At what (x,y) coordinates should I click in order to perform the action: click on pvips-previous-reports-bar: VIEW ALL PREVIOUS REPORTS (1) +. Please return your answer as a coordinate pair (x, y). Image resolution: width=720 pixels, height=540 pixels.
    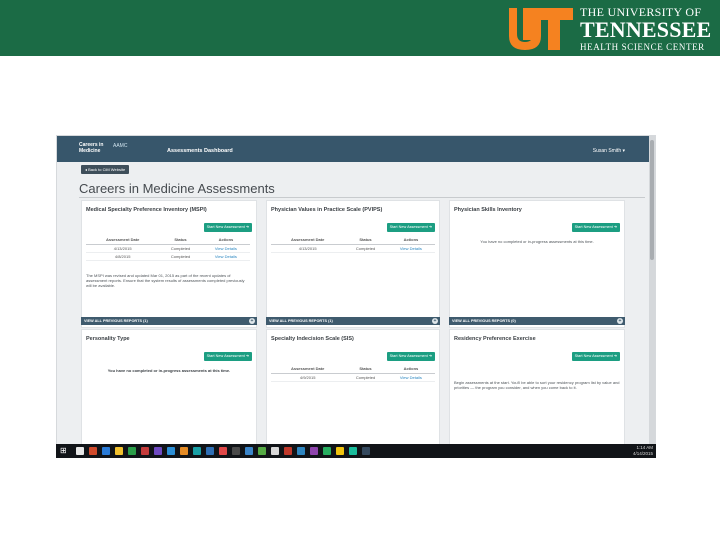
    Looking at the image, I should click on (353, 321).